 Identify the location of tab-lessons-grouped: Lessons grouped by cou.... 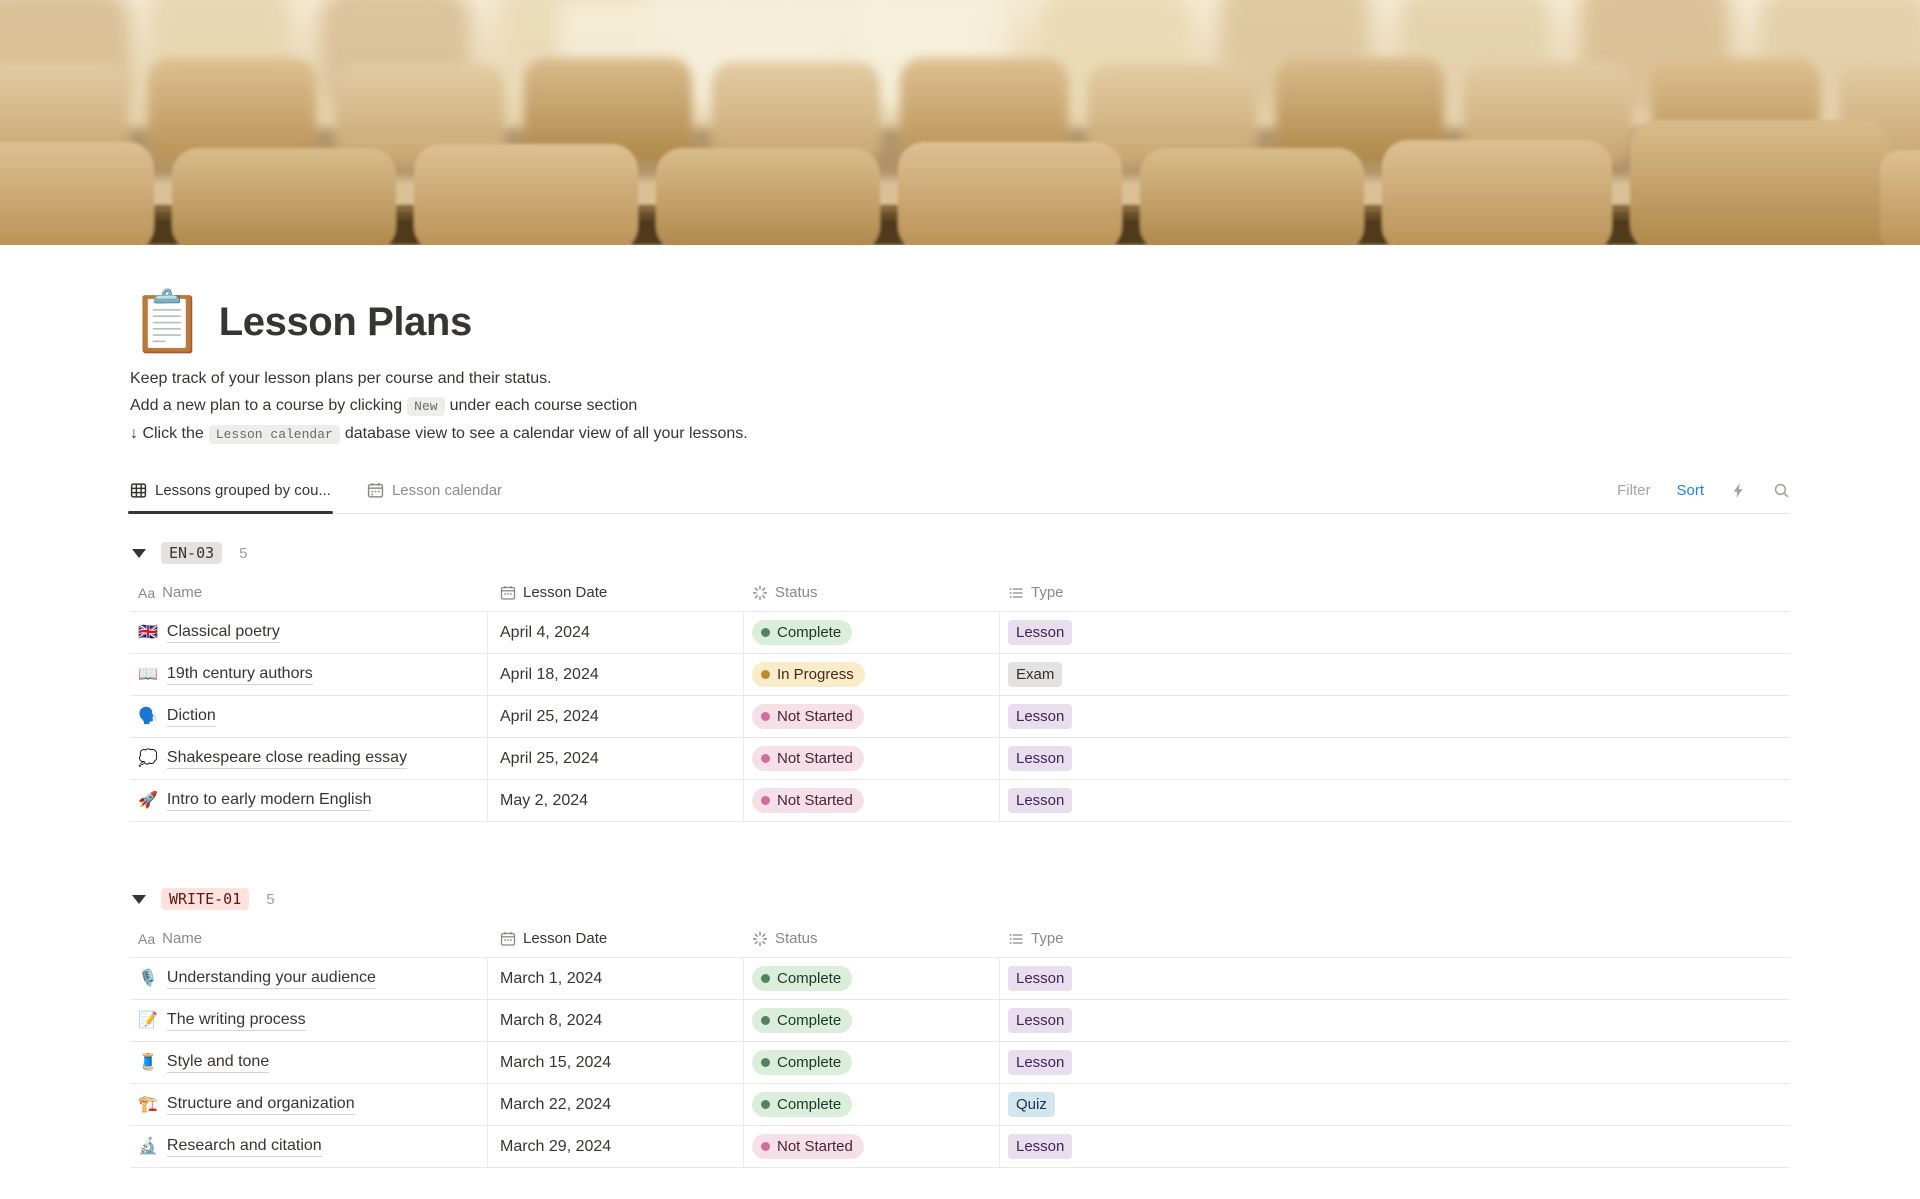
(230, 491).